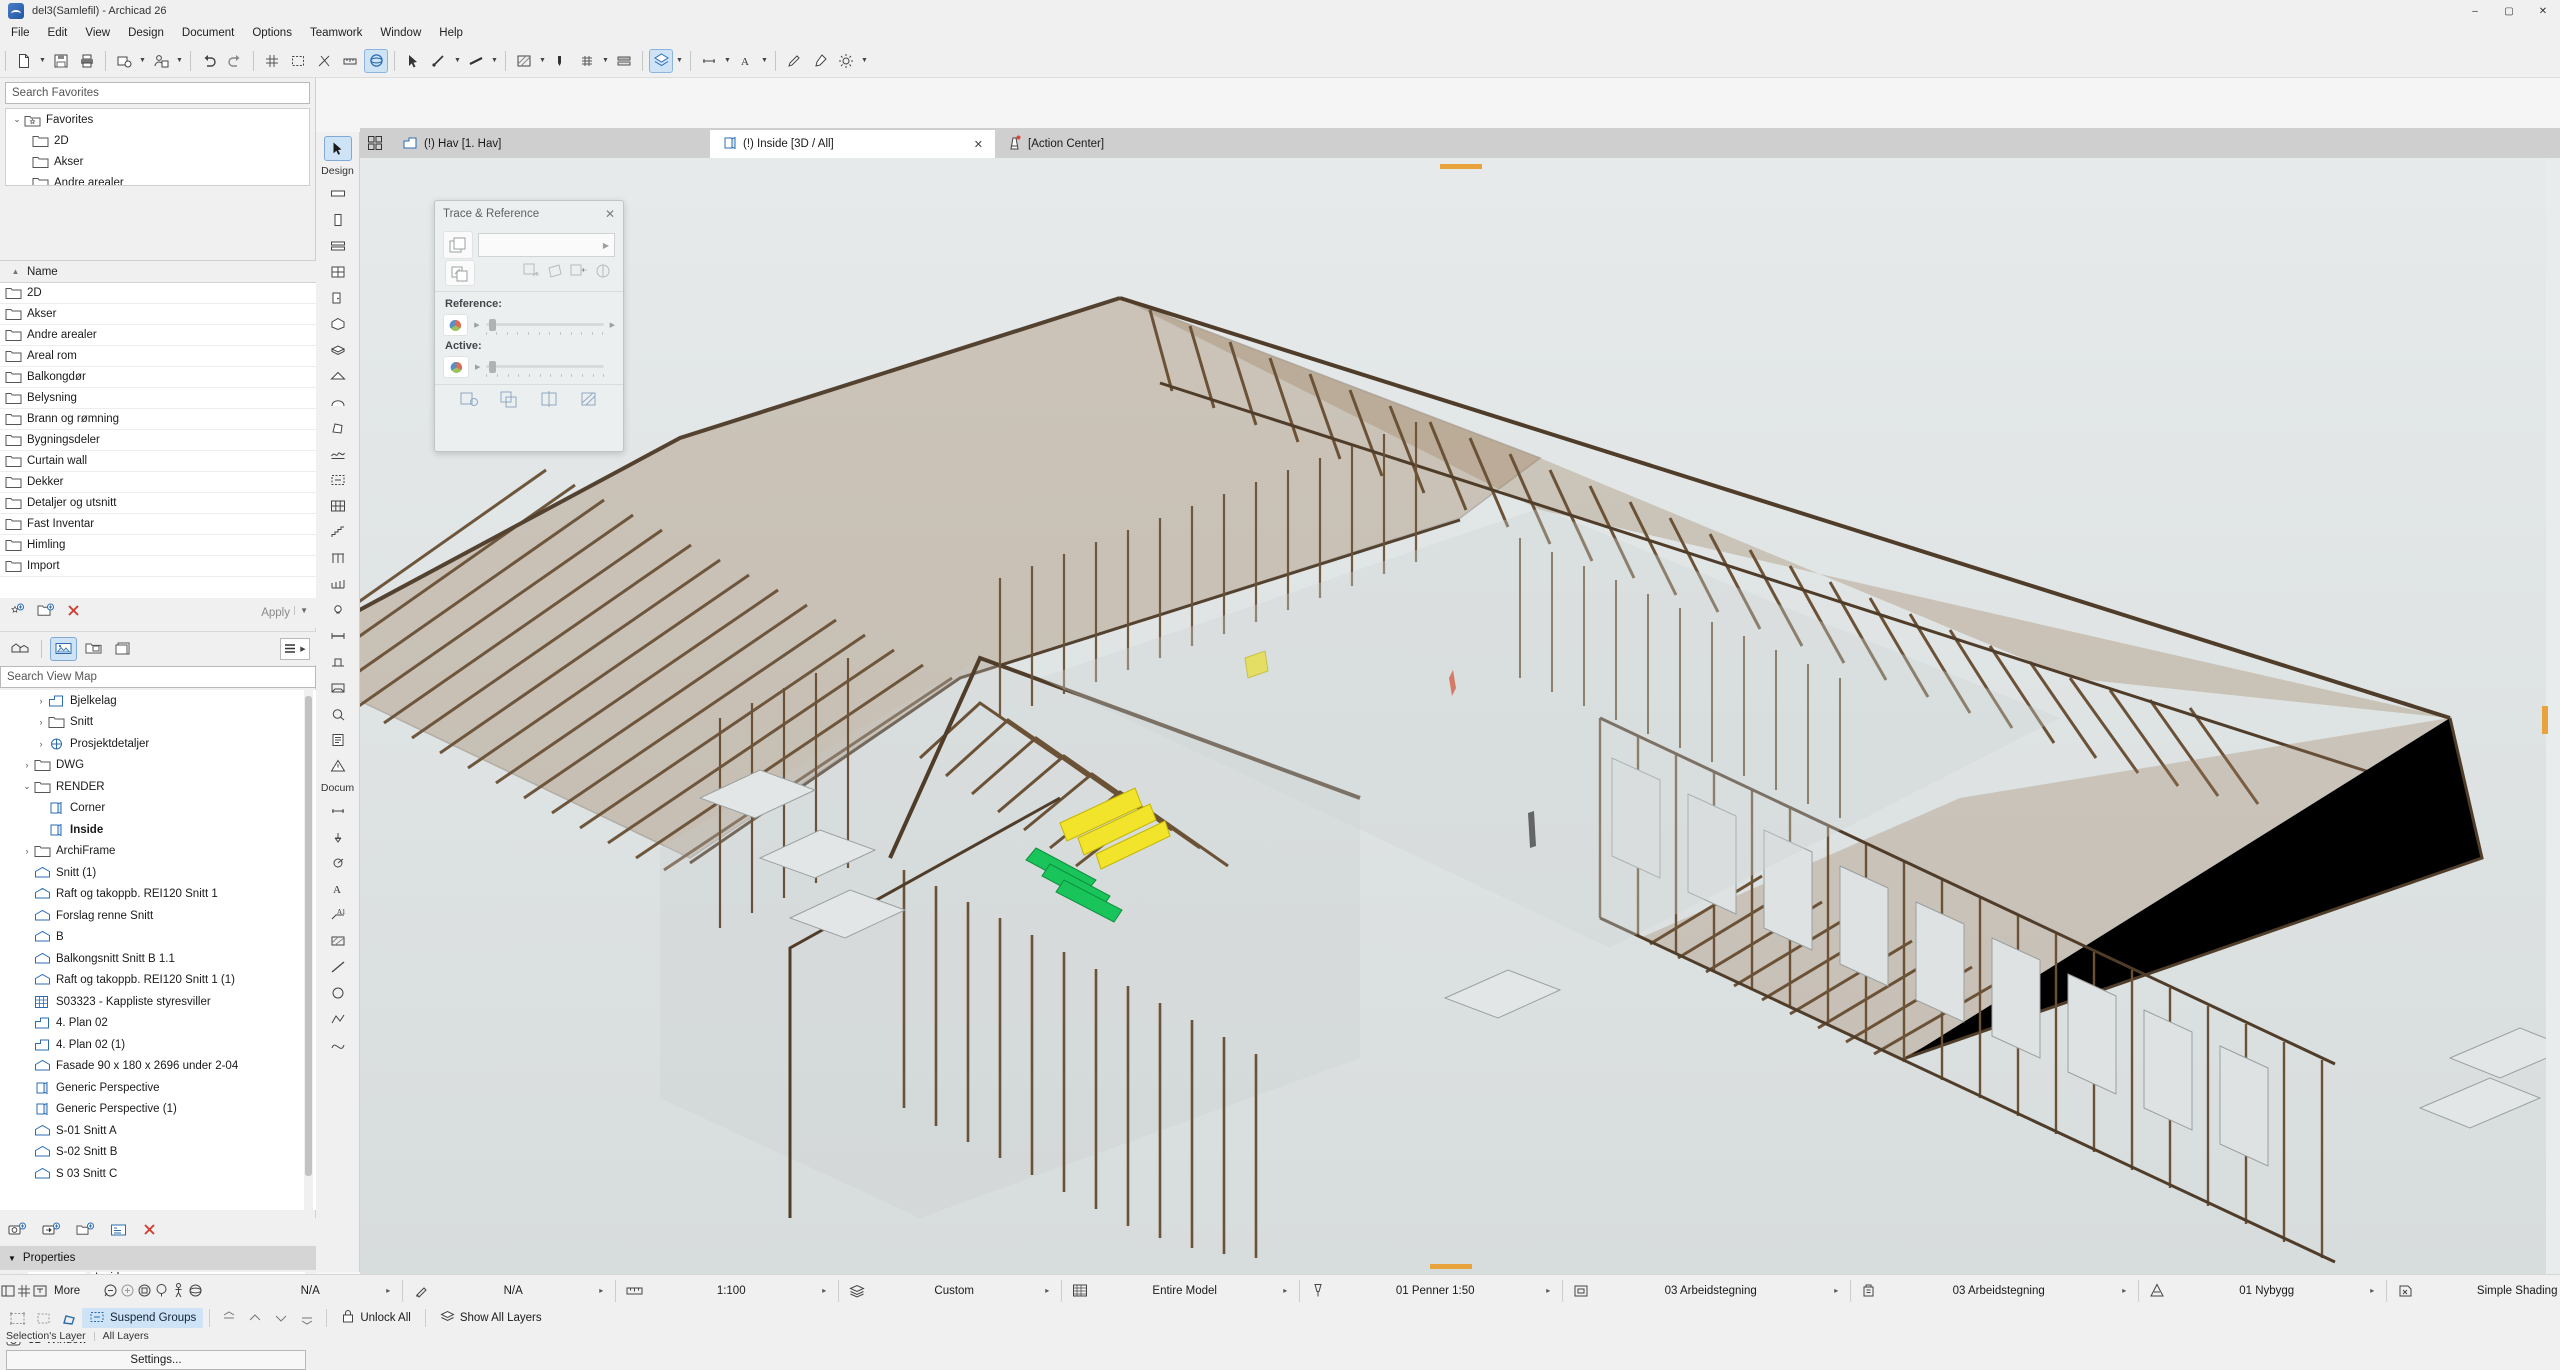 The image size is (2560, 1370). What do you see at coordinates (158, 701) in the screenshot?
I see `view-map-item: › Bjelkelag` at bounding box center [158, 701].